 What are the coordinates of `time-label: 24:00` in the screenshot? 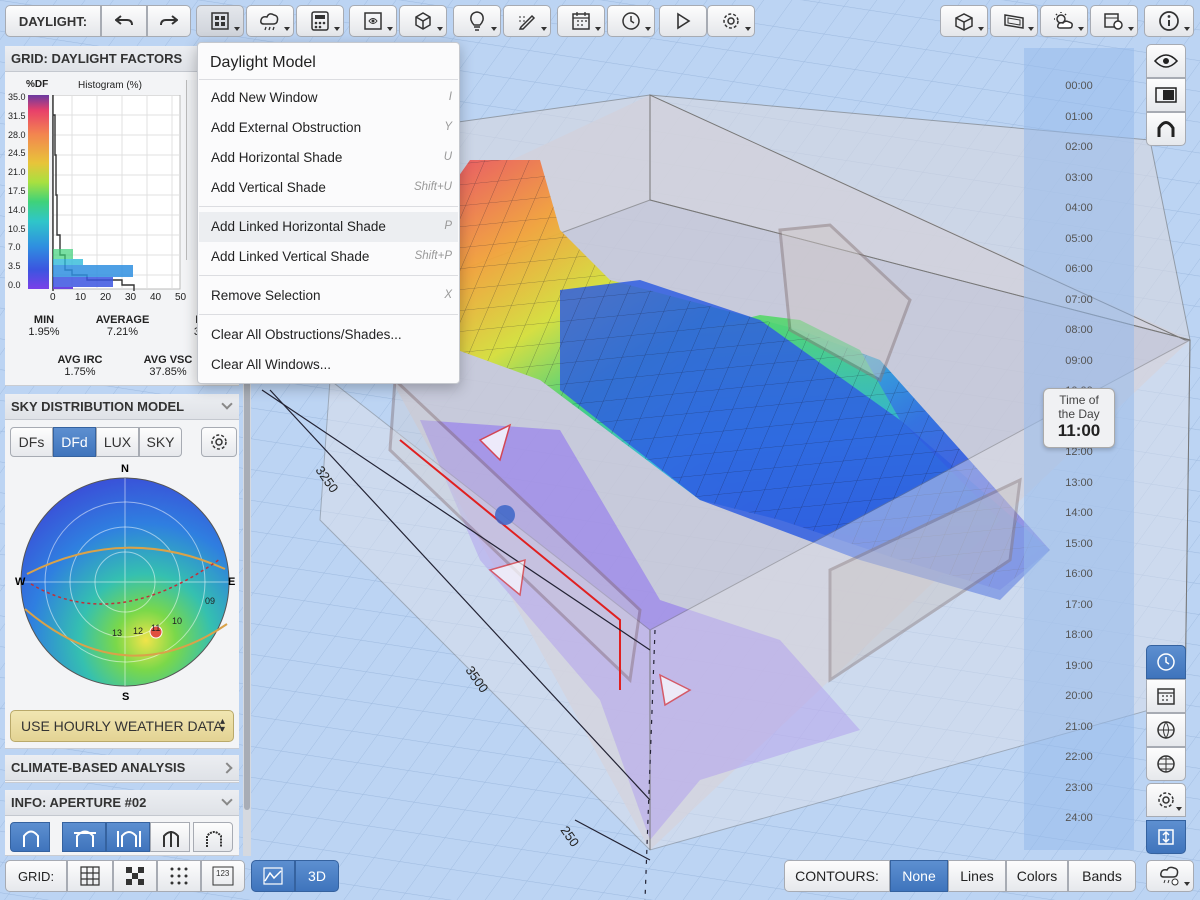 It's located at (1079, 818).